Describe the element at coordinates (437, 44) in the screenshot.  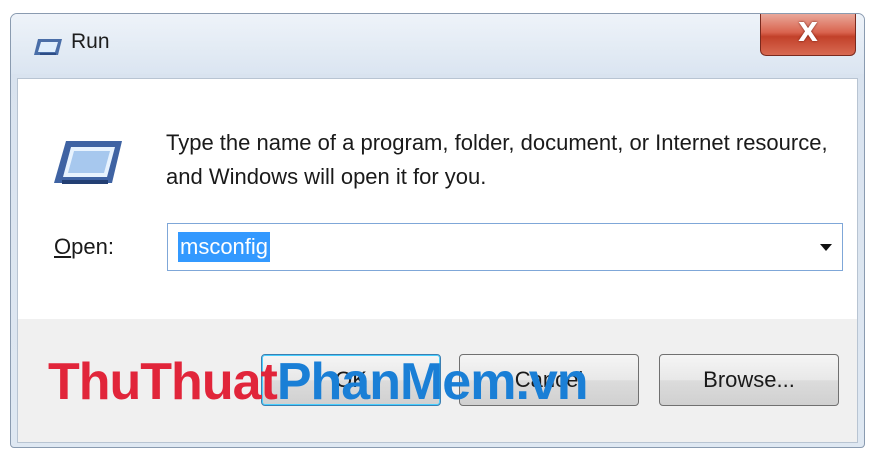
I see `title-bar: Run X` at that location.